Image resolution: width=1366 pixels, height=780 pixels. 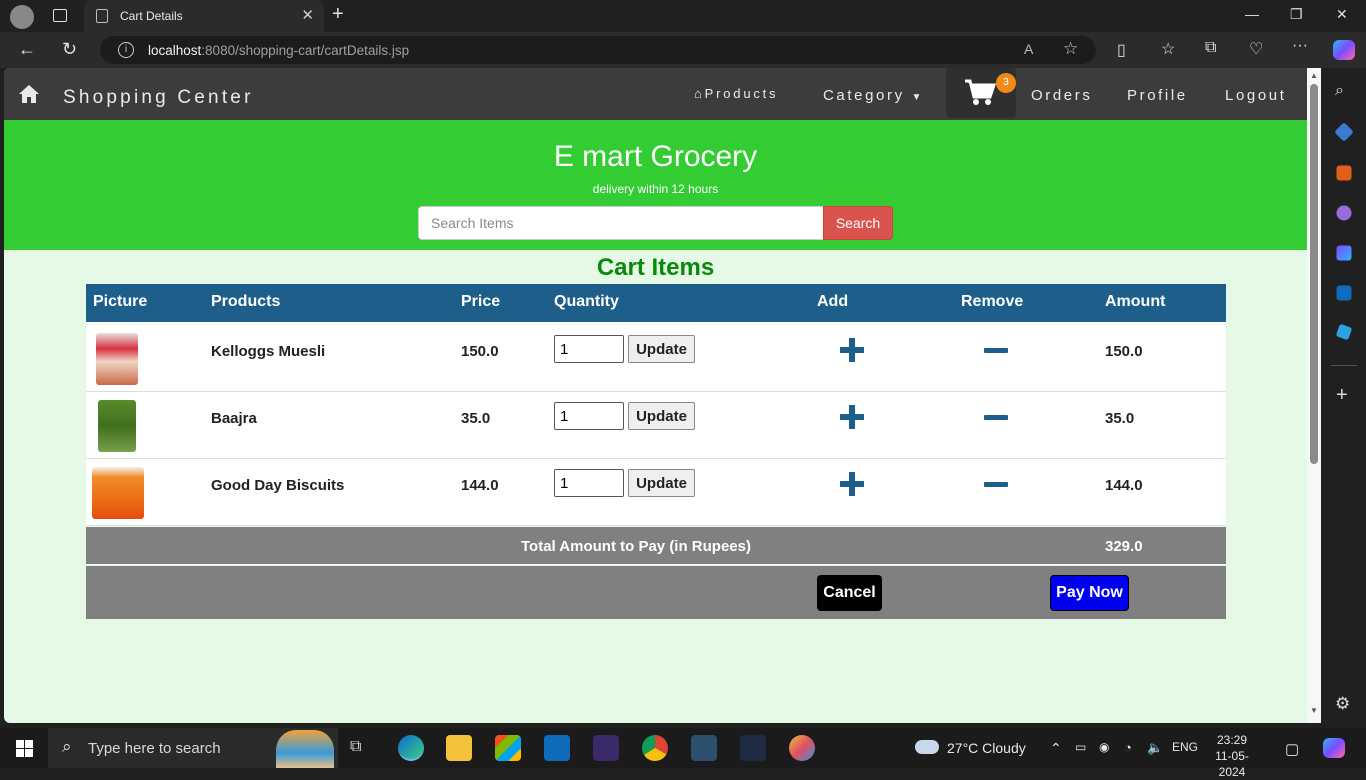 I want to click on nav-category: Category ▼, so click(x=873, y=95).